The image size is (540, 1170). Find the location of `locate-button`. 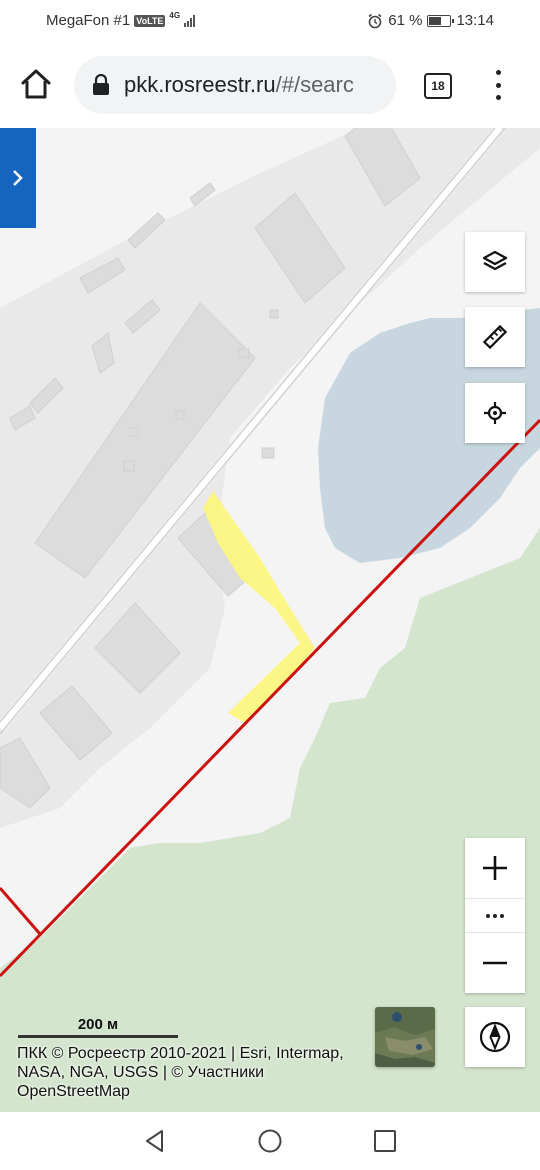

locate-button is located at coordinates (495, 413).